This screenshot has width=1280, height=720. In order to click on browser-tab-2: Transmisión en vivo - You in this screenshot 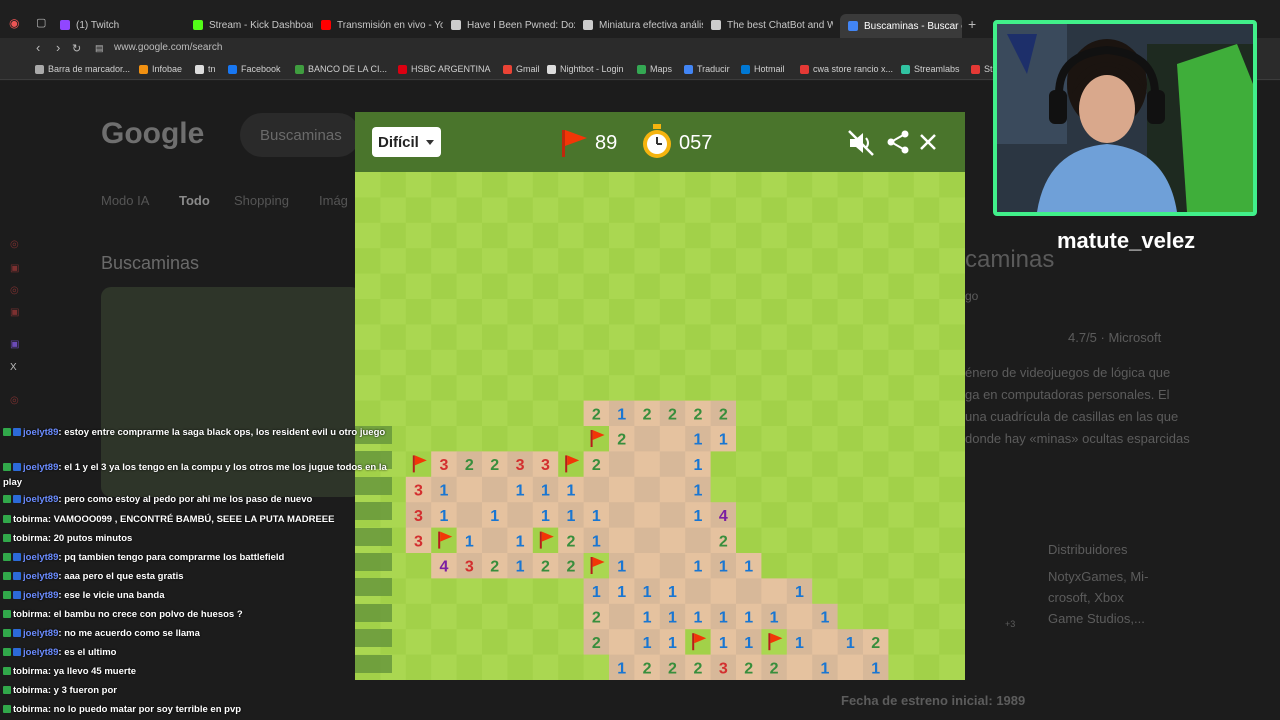, I will do `click(382, 25)`.